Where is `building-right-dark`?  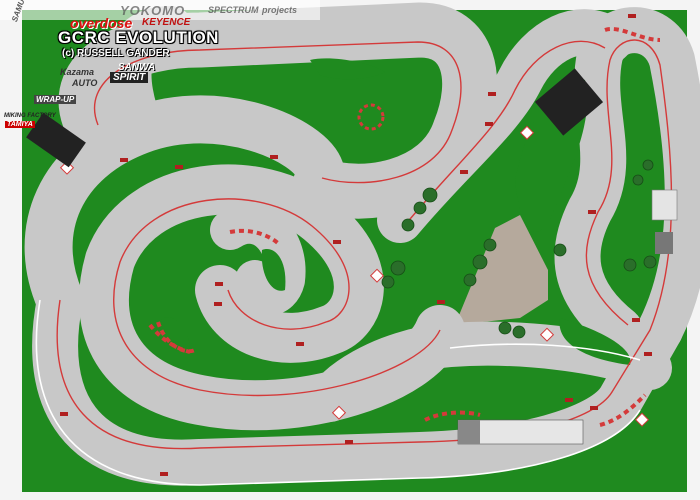 building-right-dark is located at coordinates (664, 243).